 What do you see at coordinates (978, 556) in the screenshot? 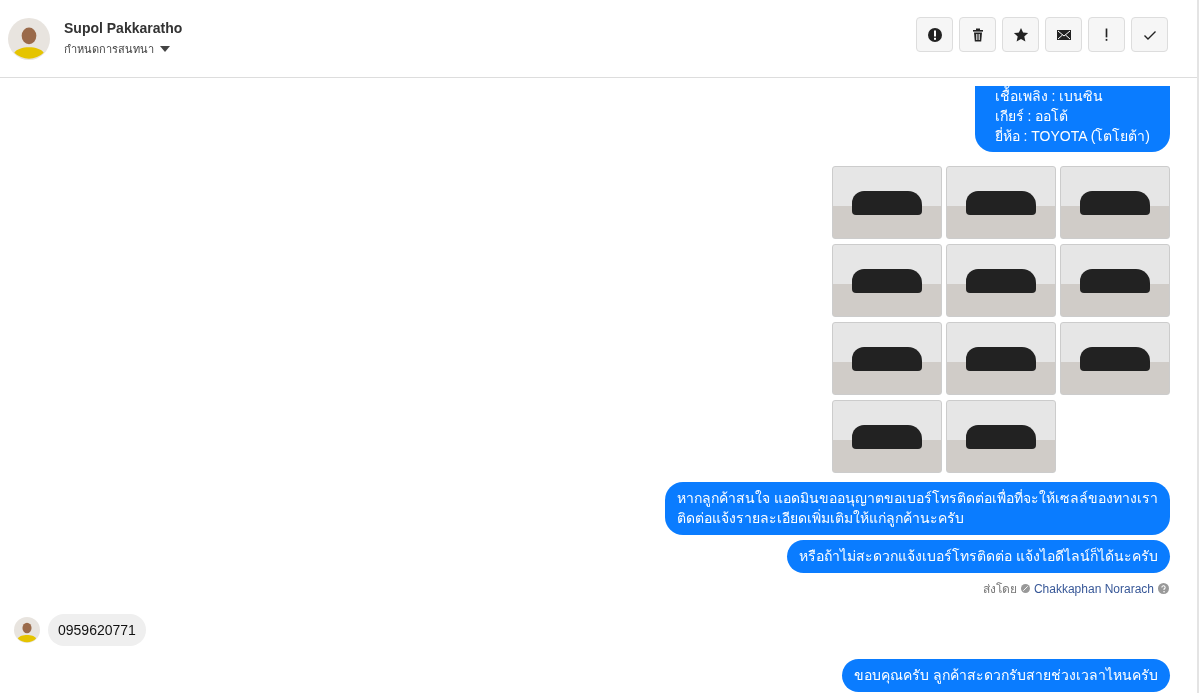
I see `message-bubble: หรือถ้าไม่สะดวกแจ้งเบอร์โทรติดต่อ แจ้งไอดีไลน์ก็ได้นะครับ` at bounding box center [978, 556].